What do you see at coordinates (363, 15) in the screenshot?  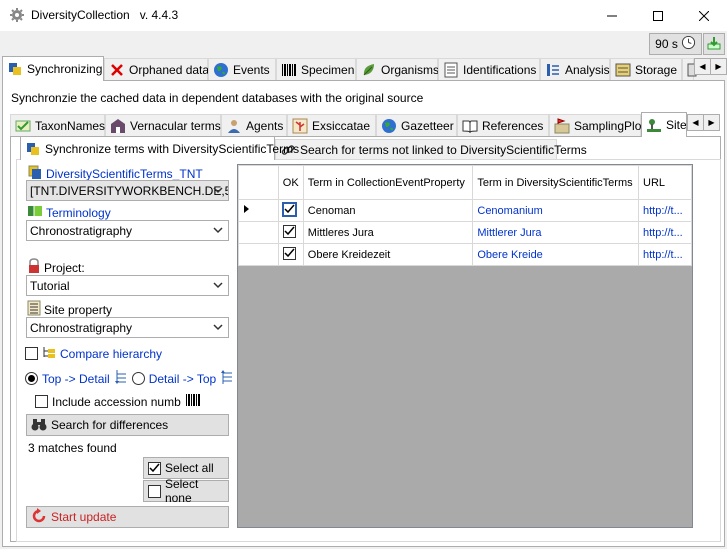 I see `title-bar: DiversityCollection v. 4.4.3` at bounding box center [363, 15].